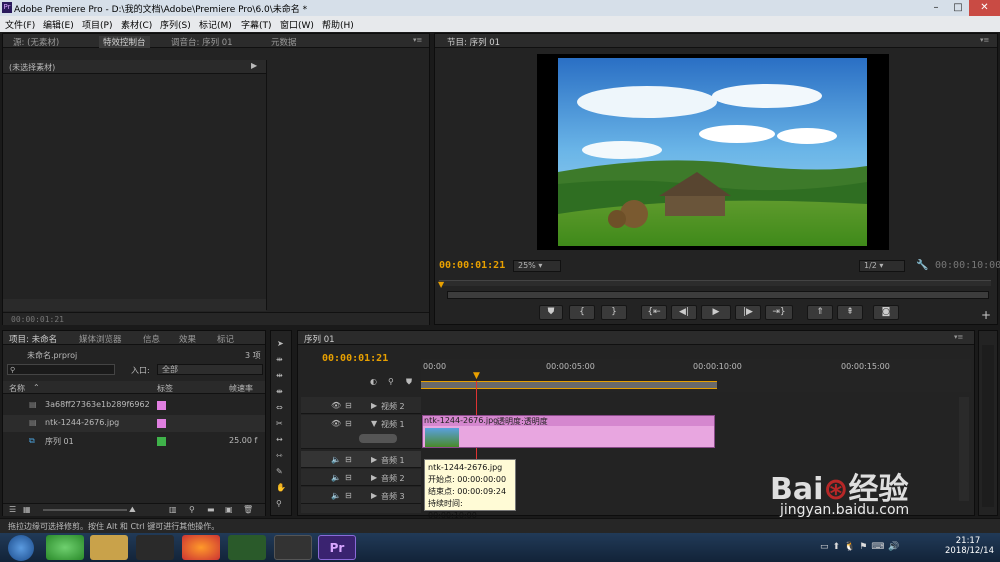  Describe the element at coordinates (215, 24) in the screenshot. I see `menu-marker: 标记(M)` at that location.